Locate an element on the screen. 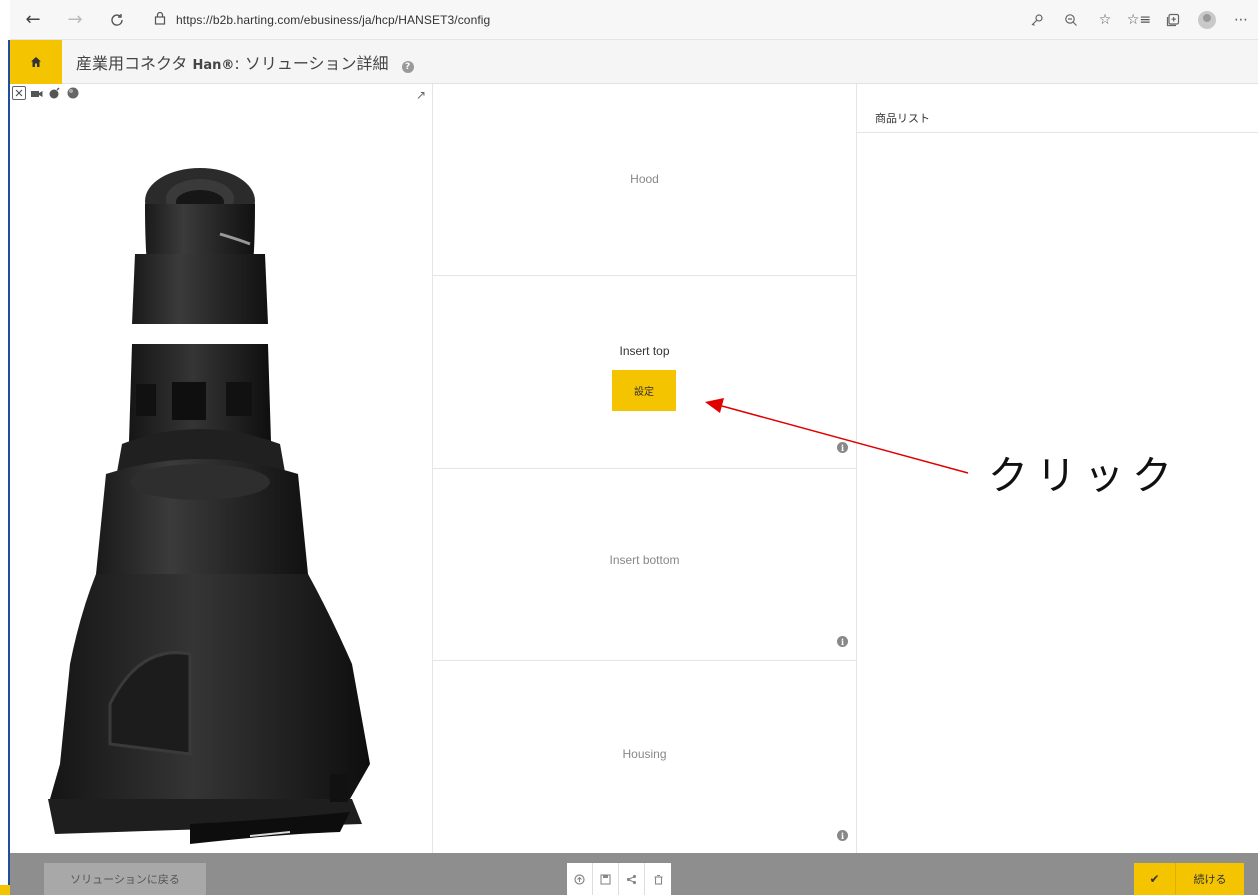 This screenshot has width=1258, height=895. share-icon is located at coordinates (632, 879).